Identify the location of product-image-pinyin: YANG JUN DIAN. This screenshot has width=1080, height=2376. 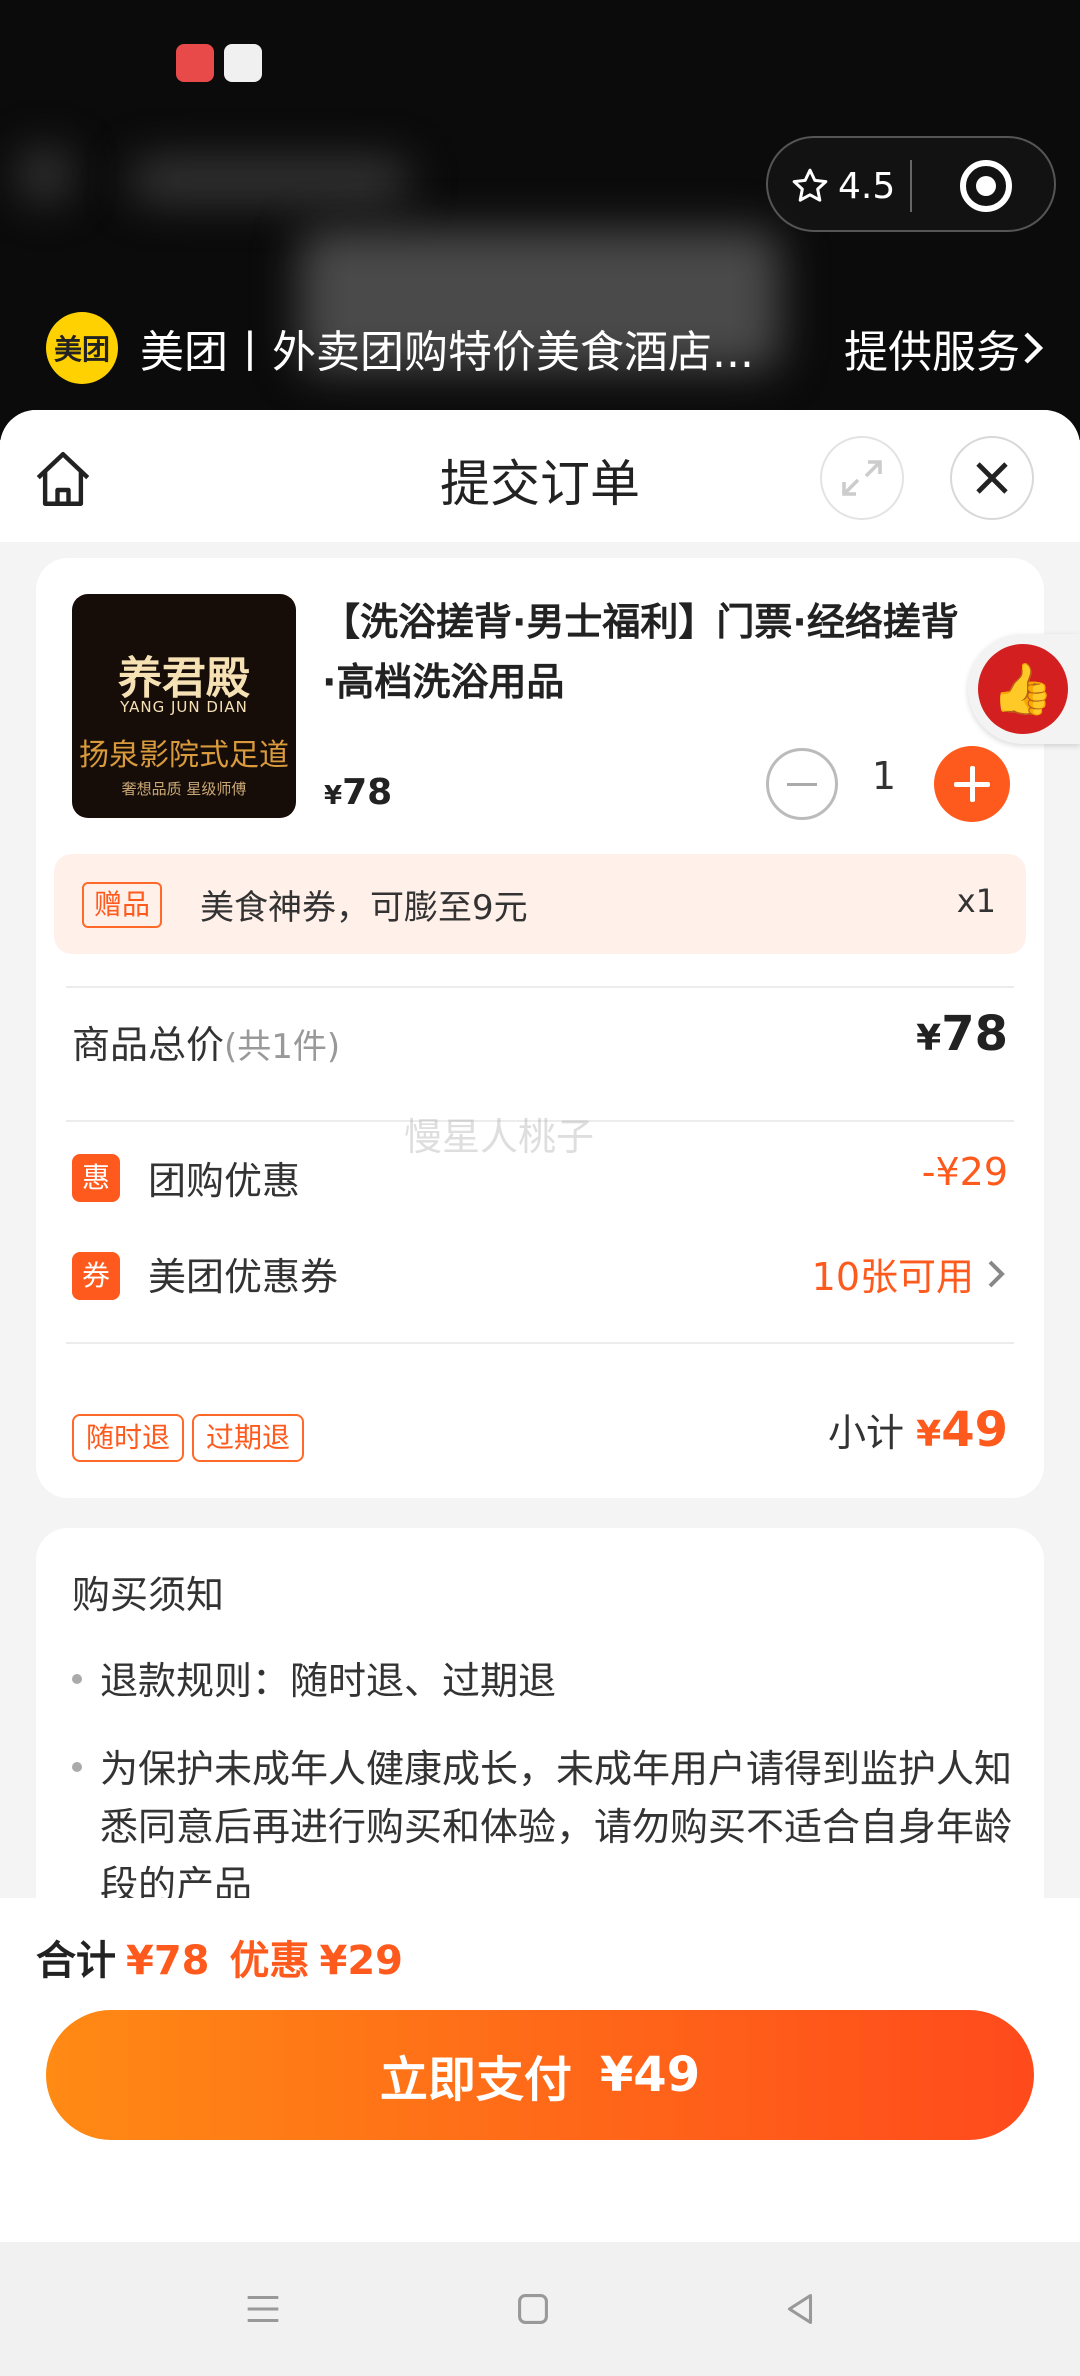
(184, 707).